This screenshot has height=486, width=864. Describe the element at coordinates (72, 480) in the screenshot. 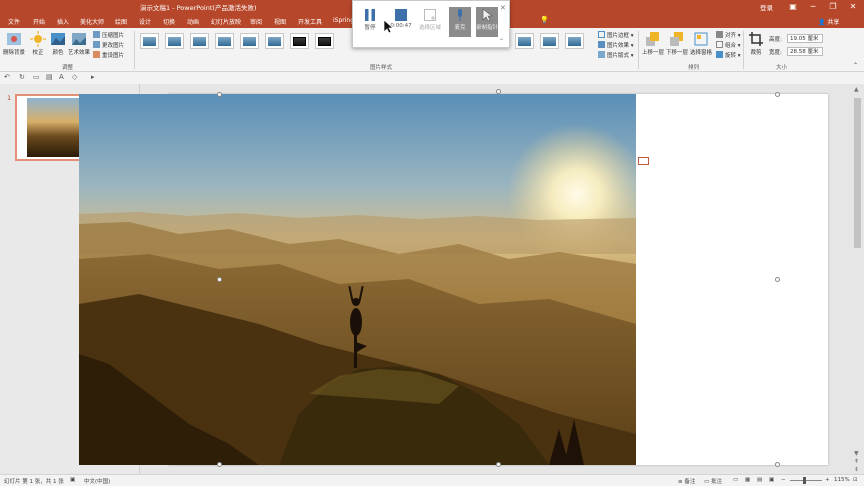

I see `spellcheck-icon: ▣` at that location.